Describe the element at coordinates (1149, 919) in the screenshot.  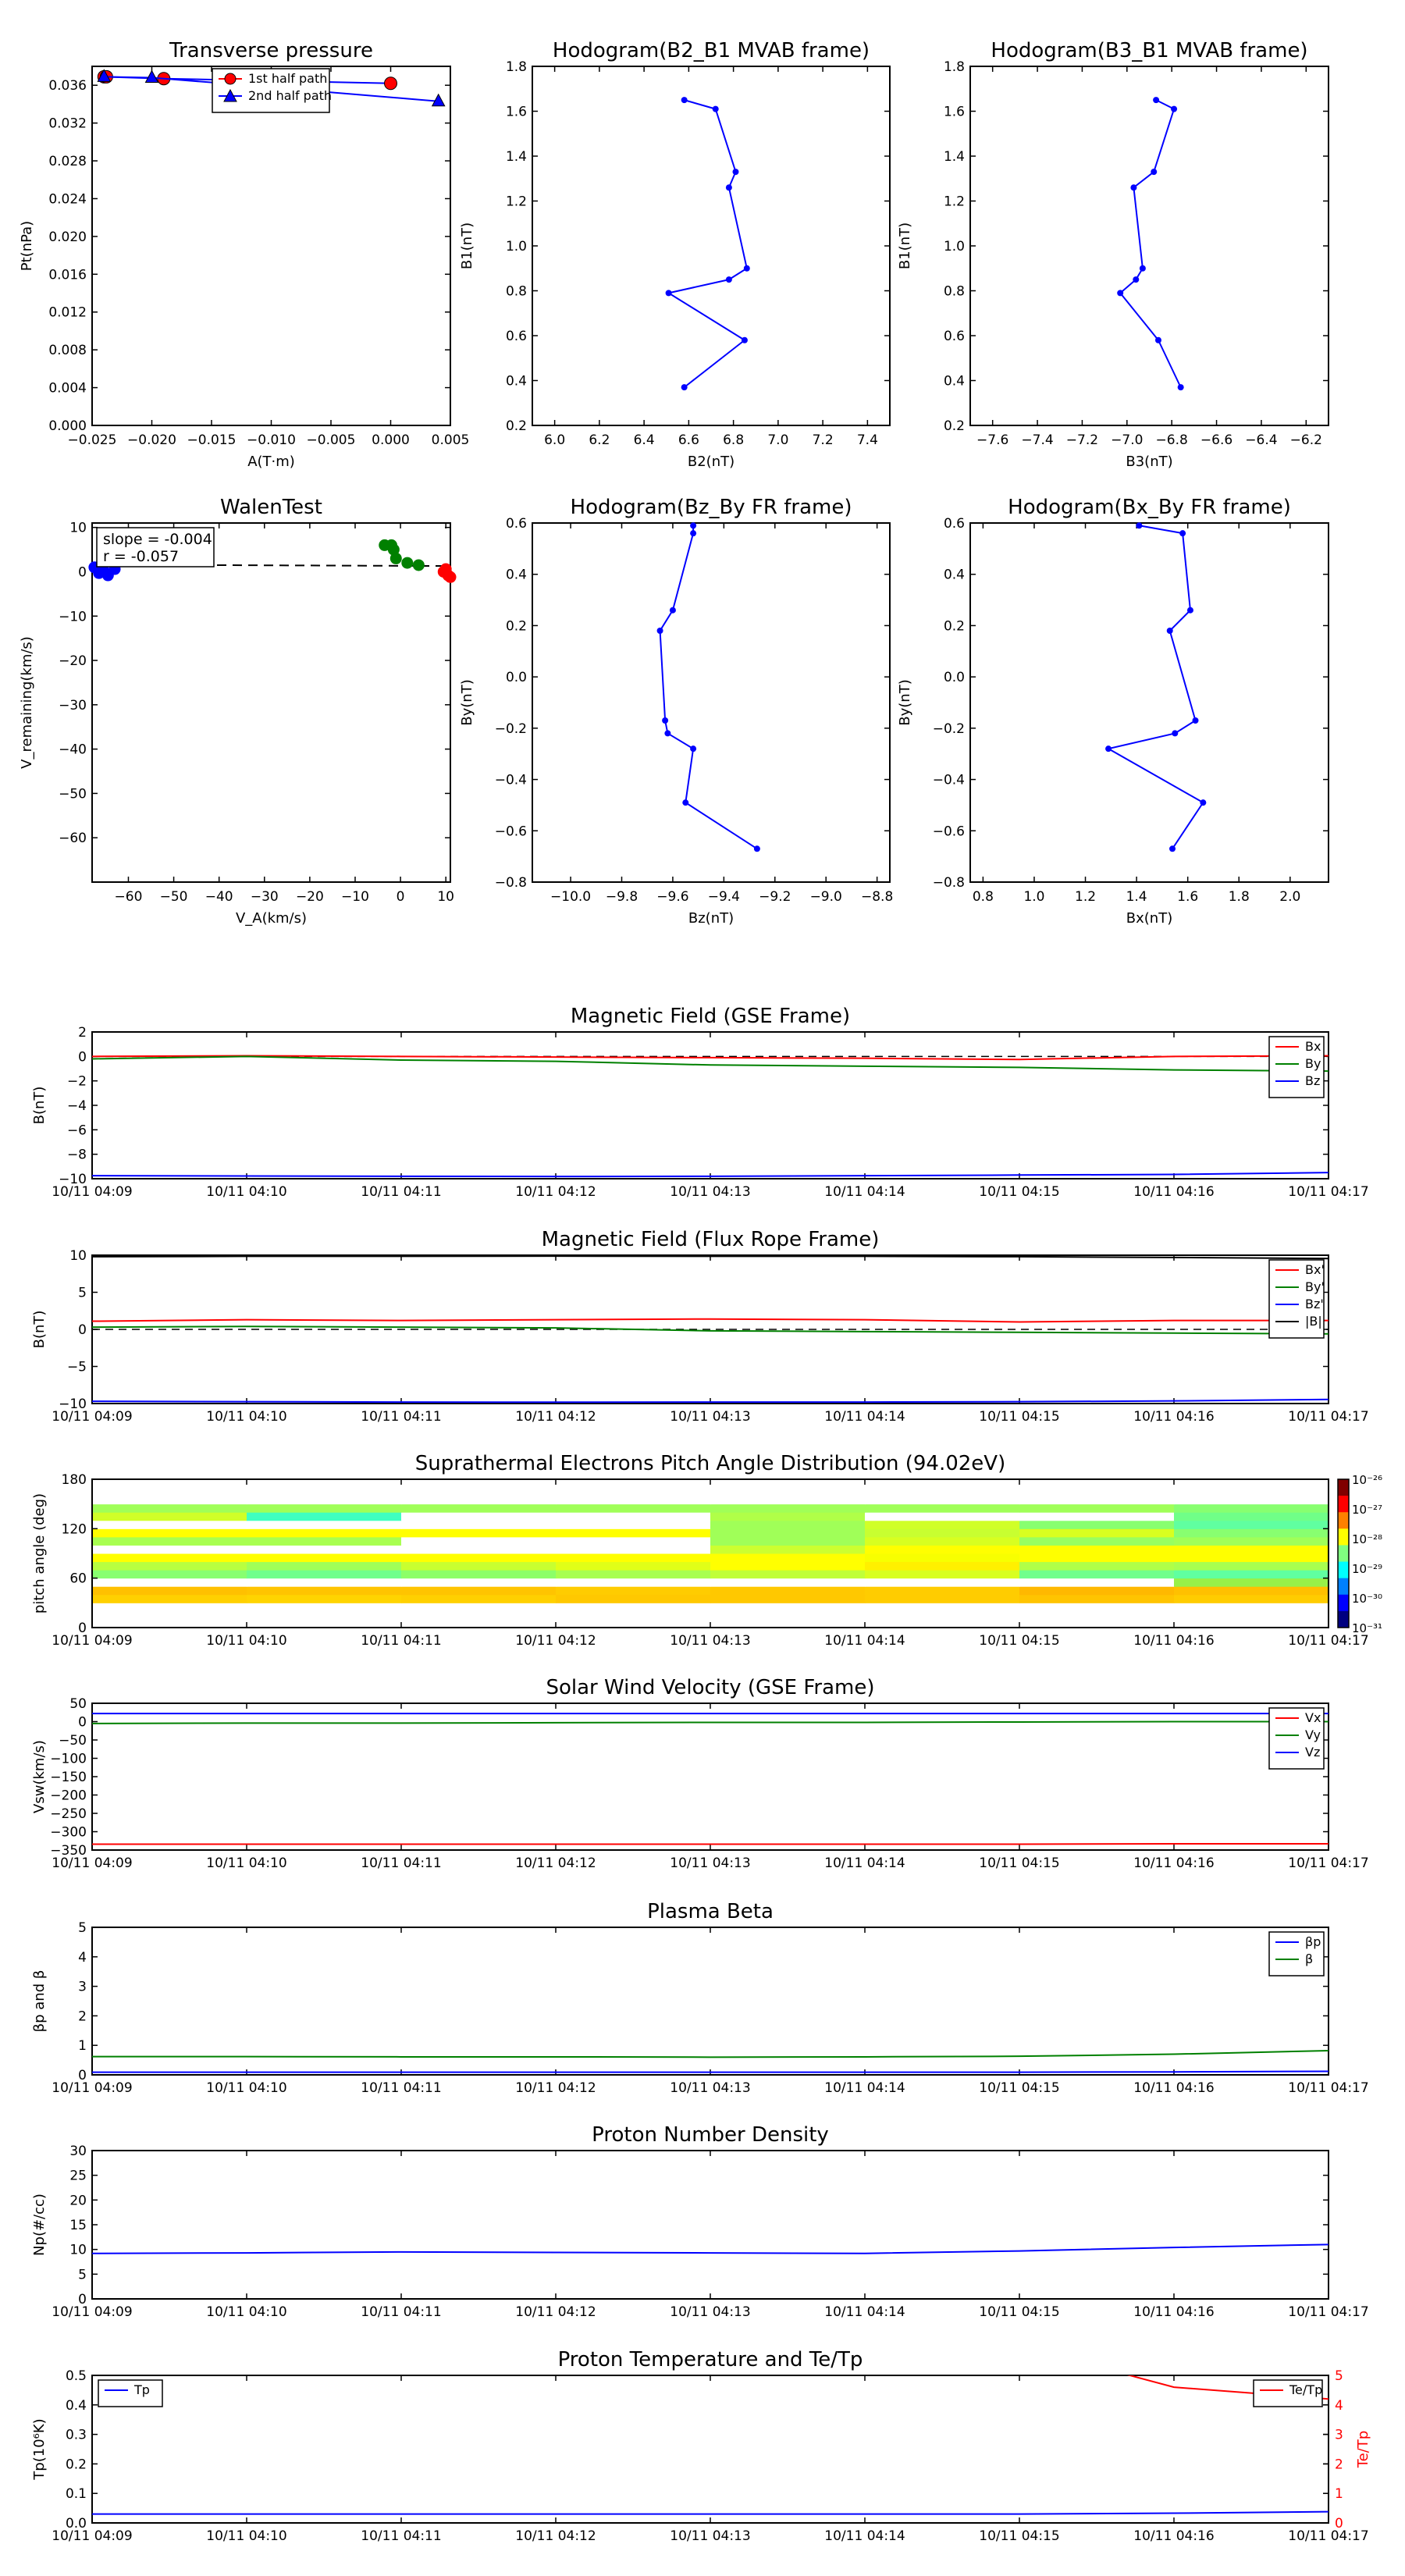
I see `x-axis-label: Bx(nT)` at that location.